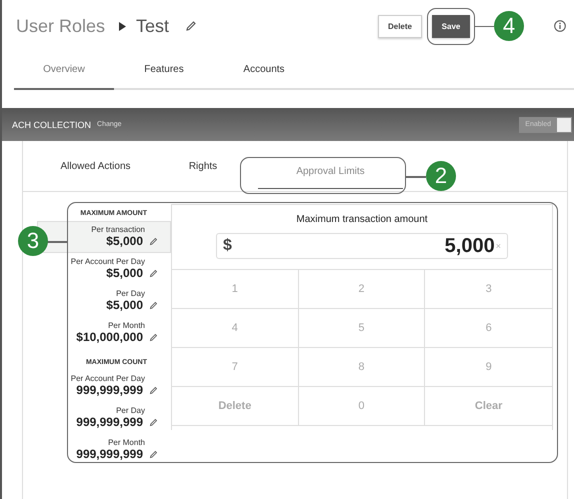 Image resolution: width=574 pixels, height=499 pixels. I want to click on page-title: Test, so click(153, 26).